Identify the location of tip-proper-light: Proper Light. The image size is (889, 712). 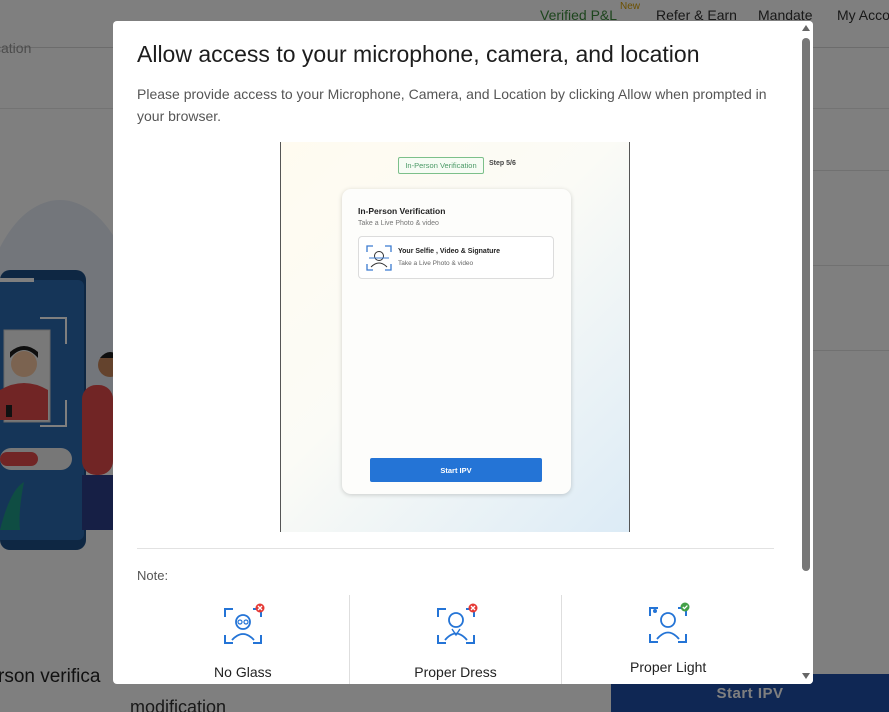
(668, 639).